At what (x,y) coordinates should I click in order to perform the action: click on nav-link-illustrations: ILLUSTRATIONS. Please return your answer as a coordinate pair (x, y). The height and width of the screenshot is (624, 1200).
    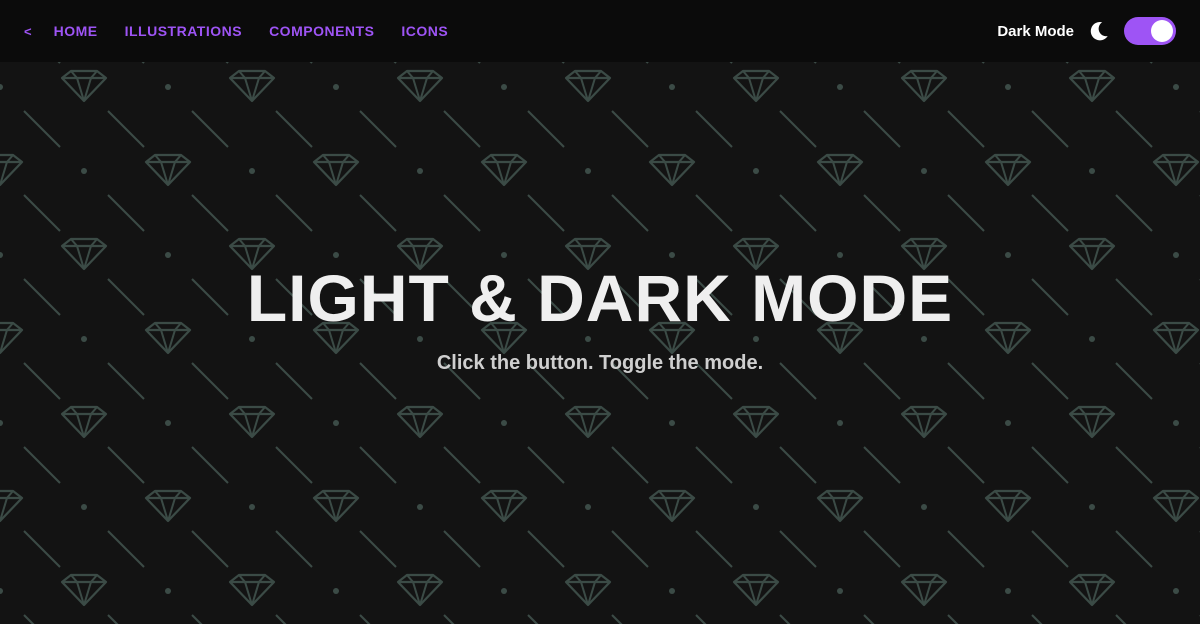
    Looking at the image, I should click on (183, 31).